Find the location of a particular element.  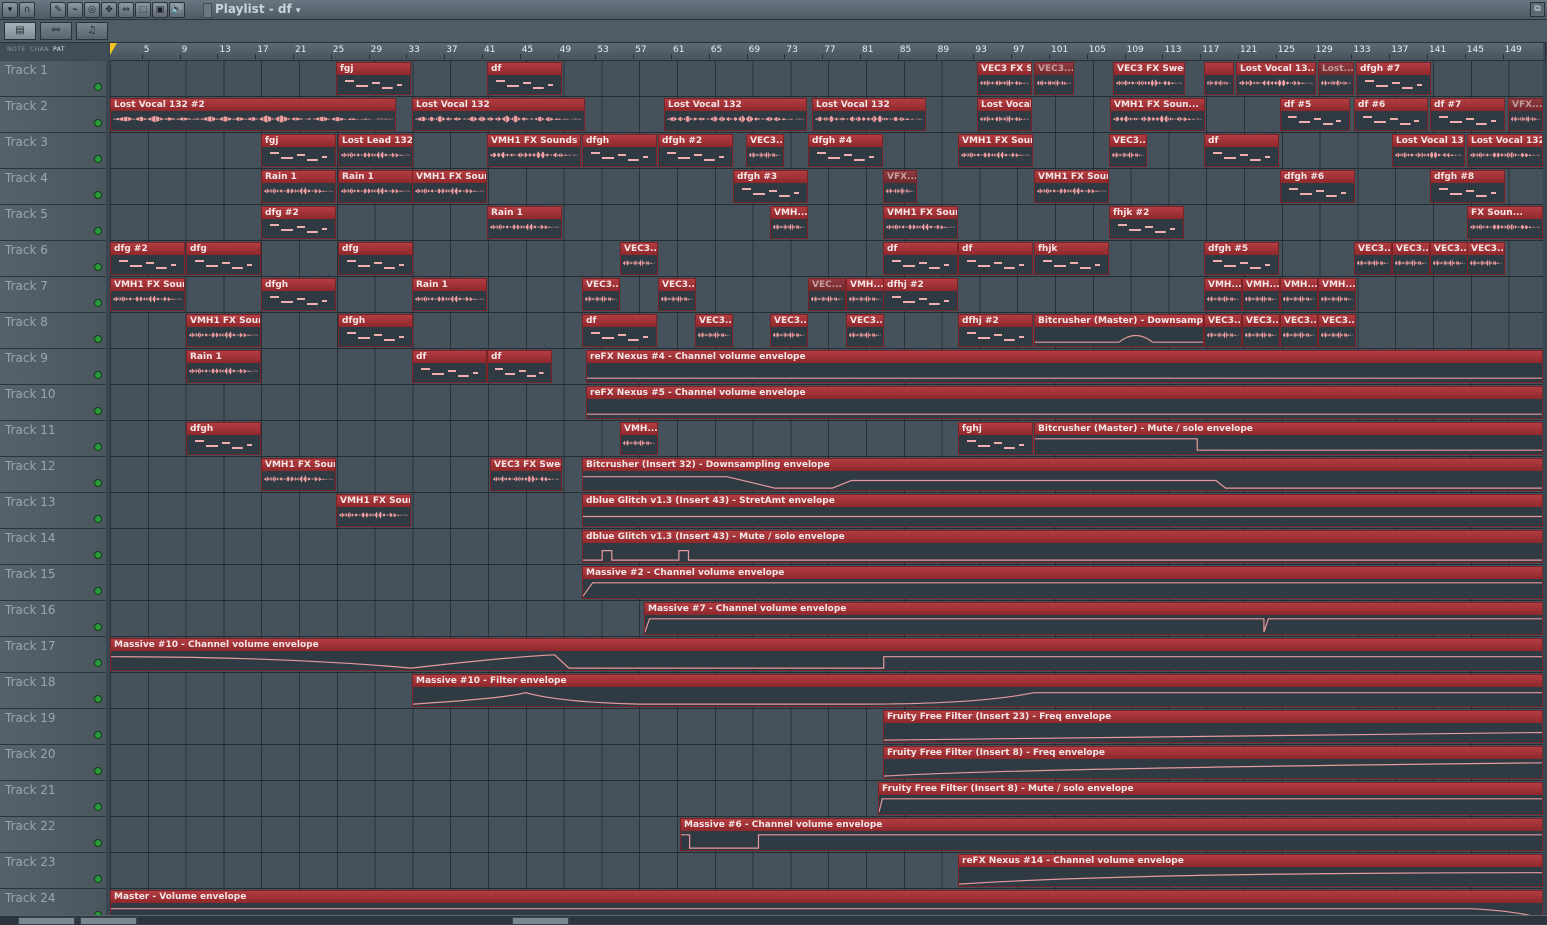

track-header: Track 17 is located at coordinates (53, 655).